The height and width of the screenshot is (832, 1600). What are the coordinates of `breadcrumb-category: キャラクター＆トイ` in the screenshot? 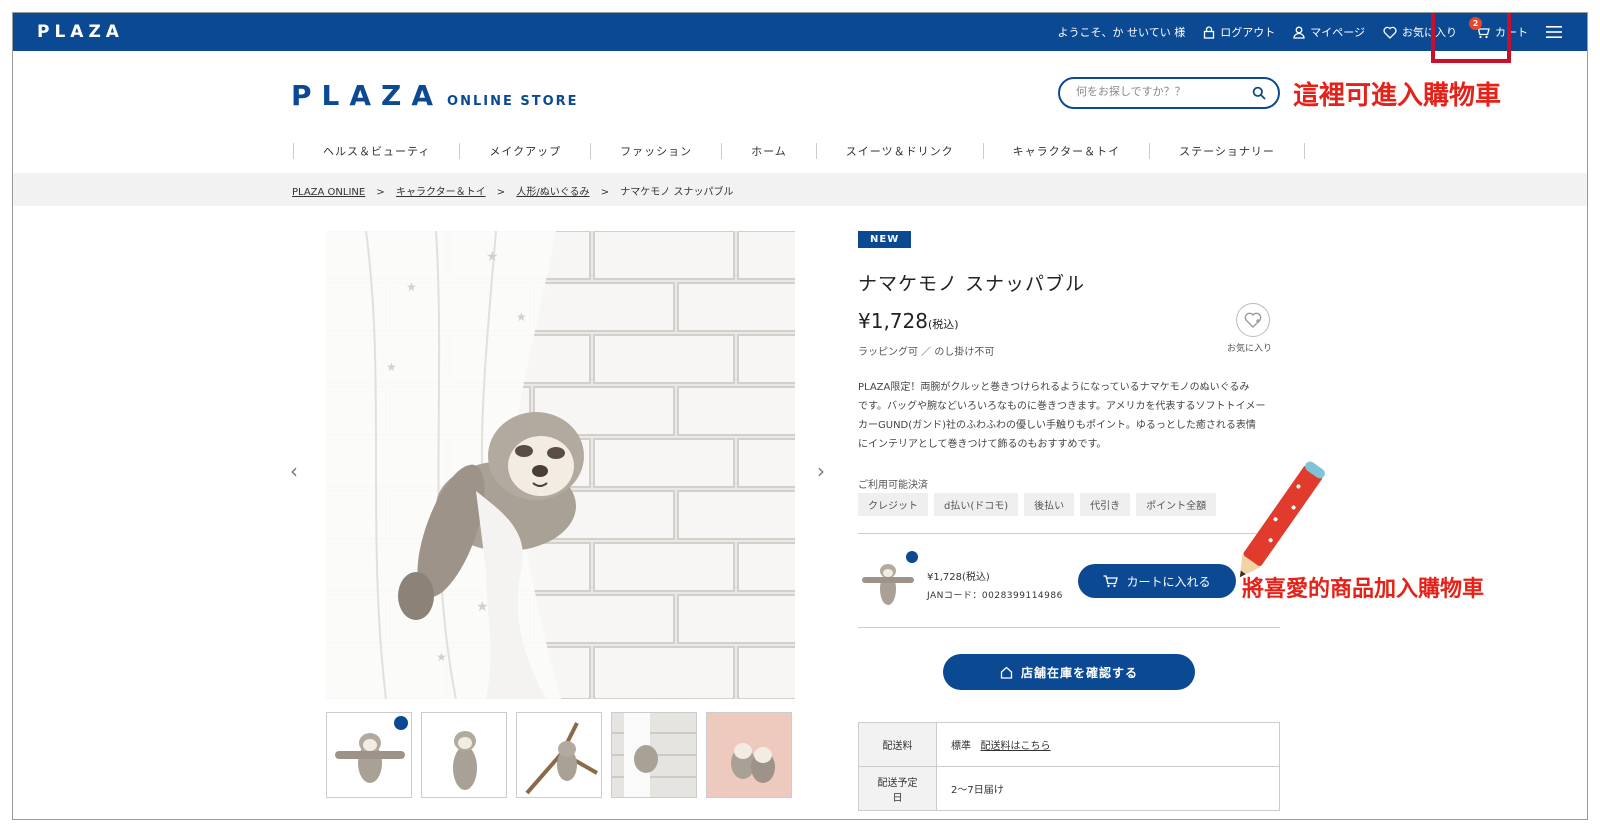 It's located at (441, 192).